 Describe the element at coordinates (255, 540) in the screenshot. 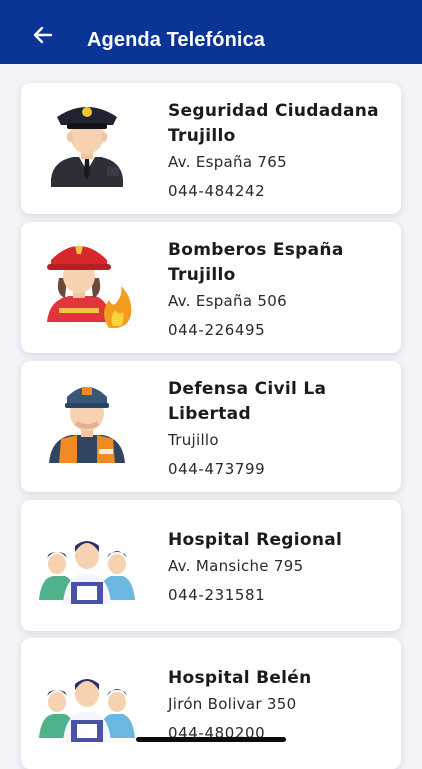

I see `contact-name: Hospital Regional` at that location.